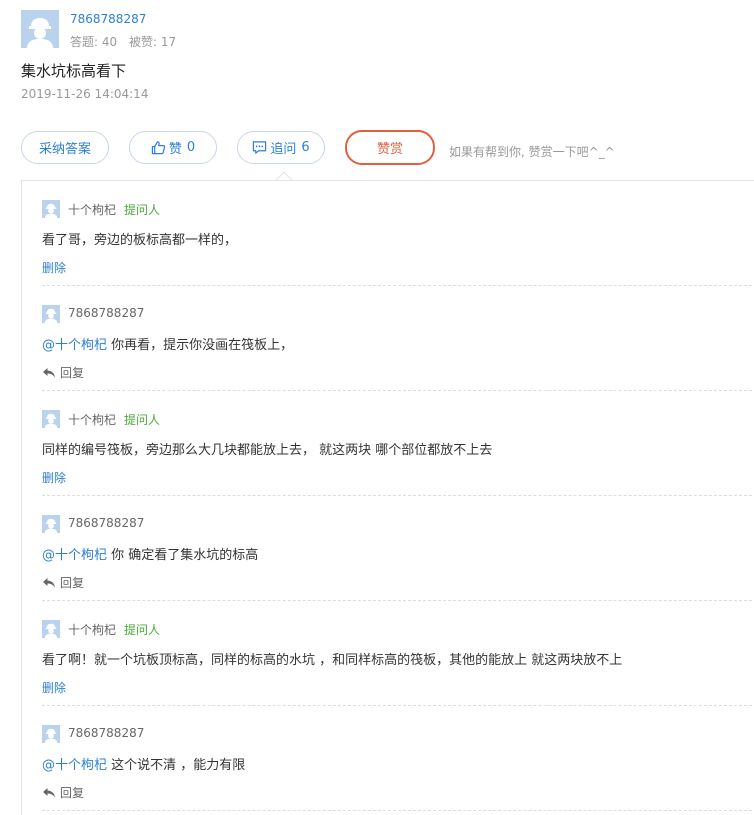 The height and width of the screenshot is (815, 754). Describe the element at coordinates (283, 149) in the screenshot. I see `follow-up-label: 追问` at that location.